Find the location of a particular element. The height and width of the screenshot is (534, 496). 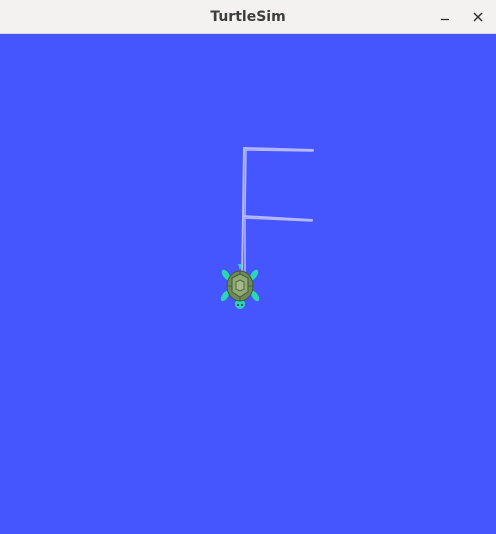

drawing-surface is located at coordinates (267, 228).